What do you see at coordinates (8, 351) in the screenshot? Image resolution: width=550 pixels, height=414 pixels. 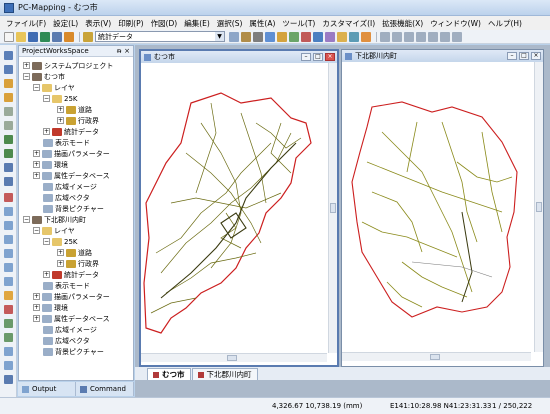 I see `query-tool-icon` at bounding box center [8, 351].